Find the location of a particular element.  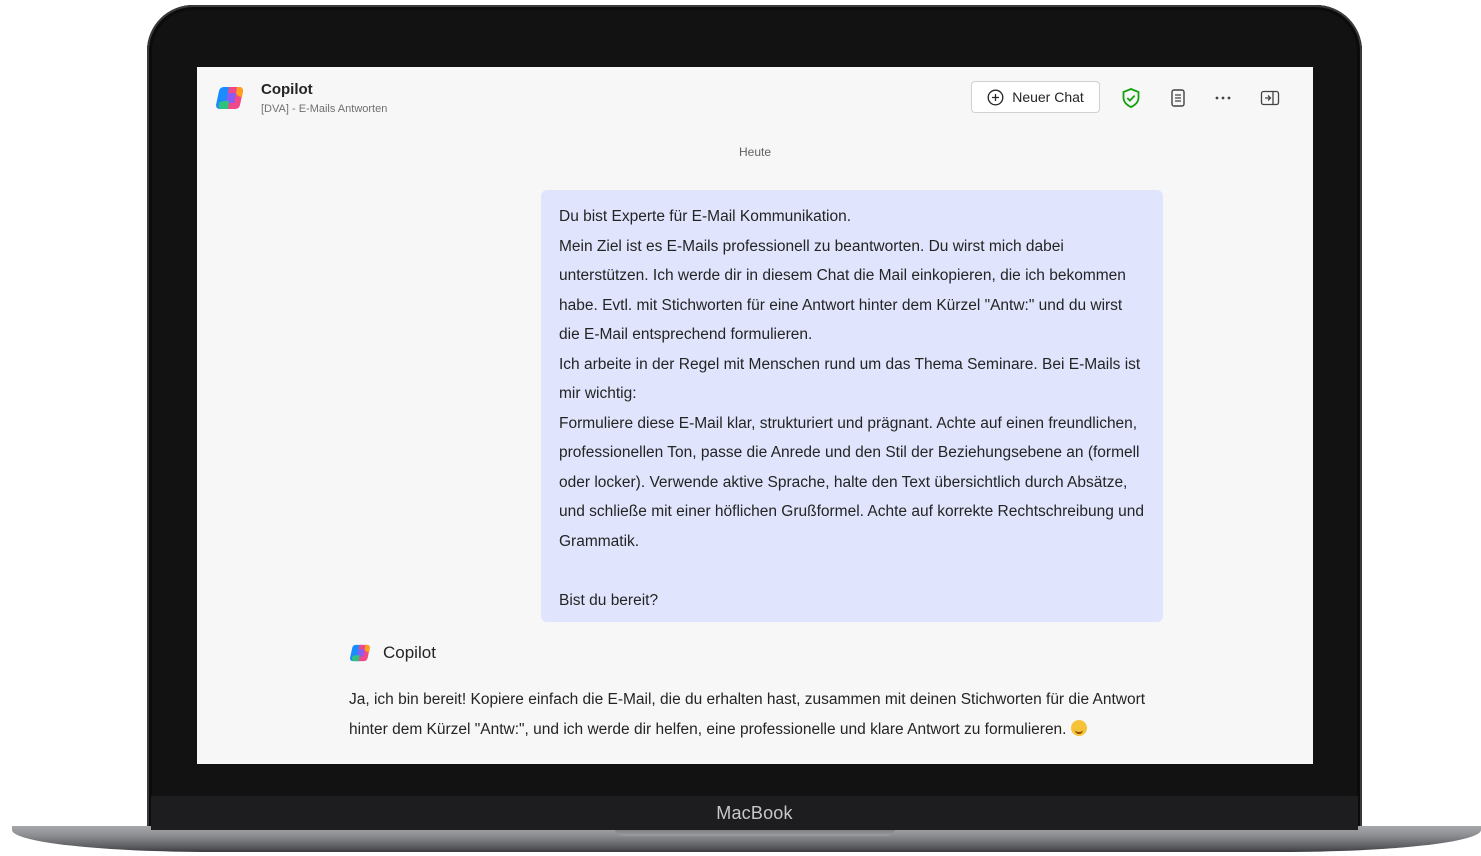

new-chat-button: Neuer Chat is located at coordinates (1035, 97).